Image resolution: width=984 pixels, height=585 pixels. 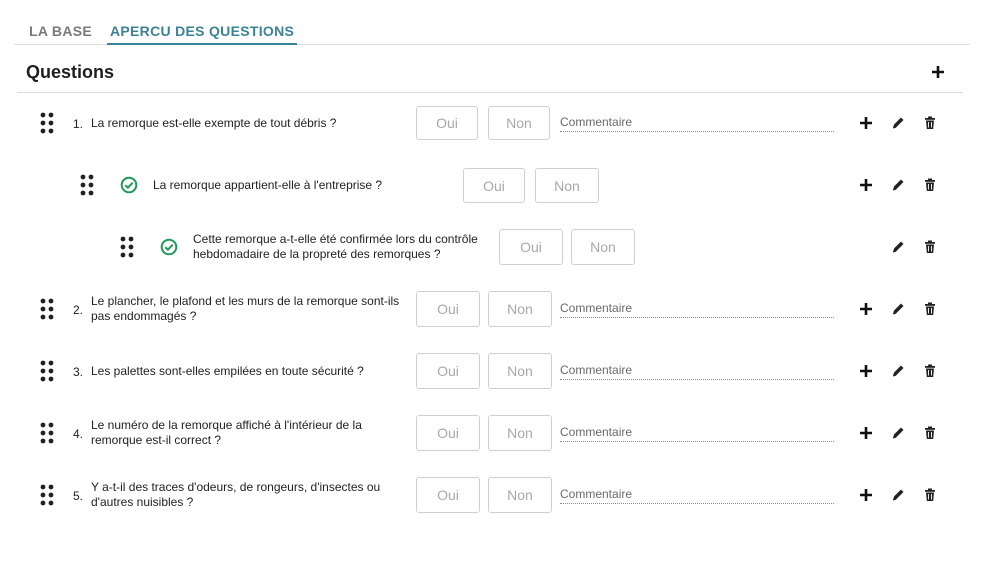 I want to click on question-number: 2., so click(x=78, y=310).